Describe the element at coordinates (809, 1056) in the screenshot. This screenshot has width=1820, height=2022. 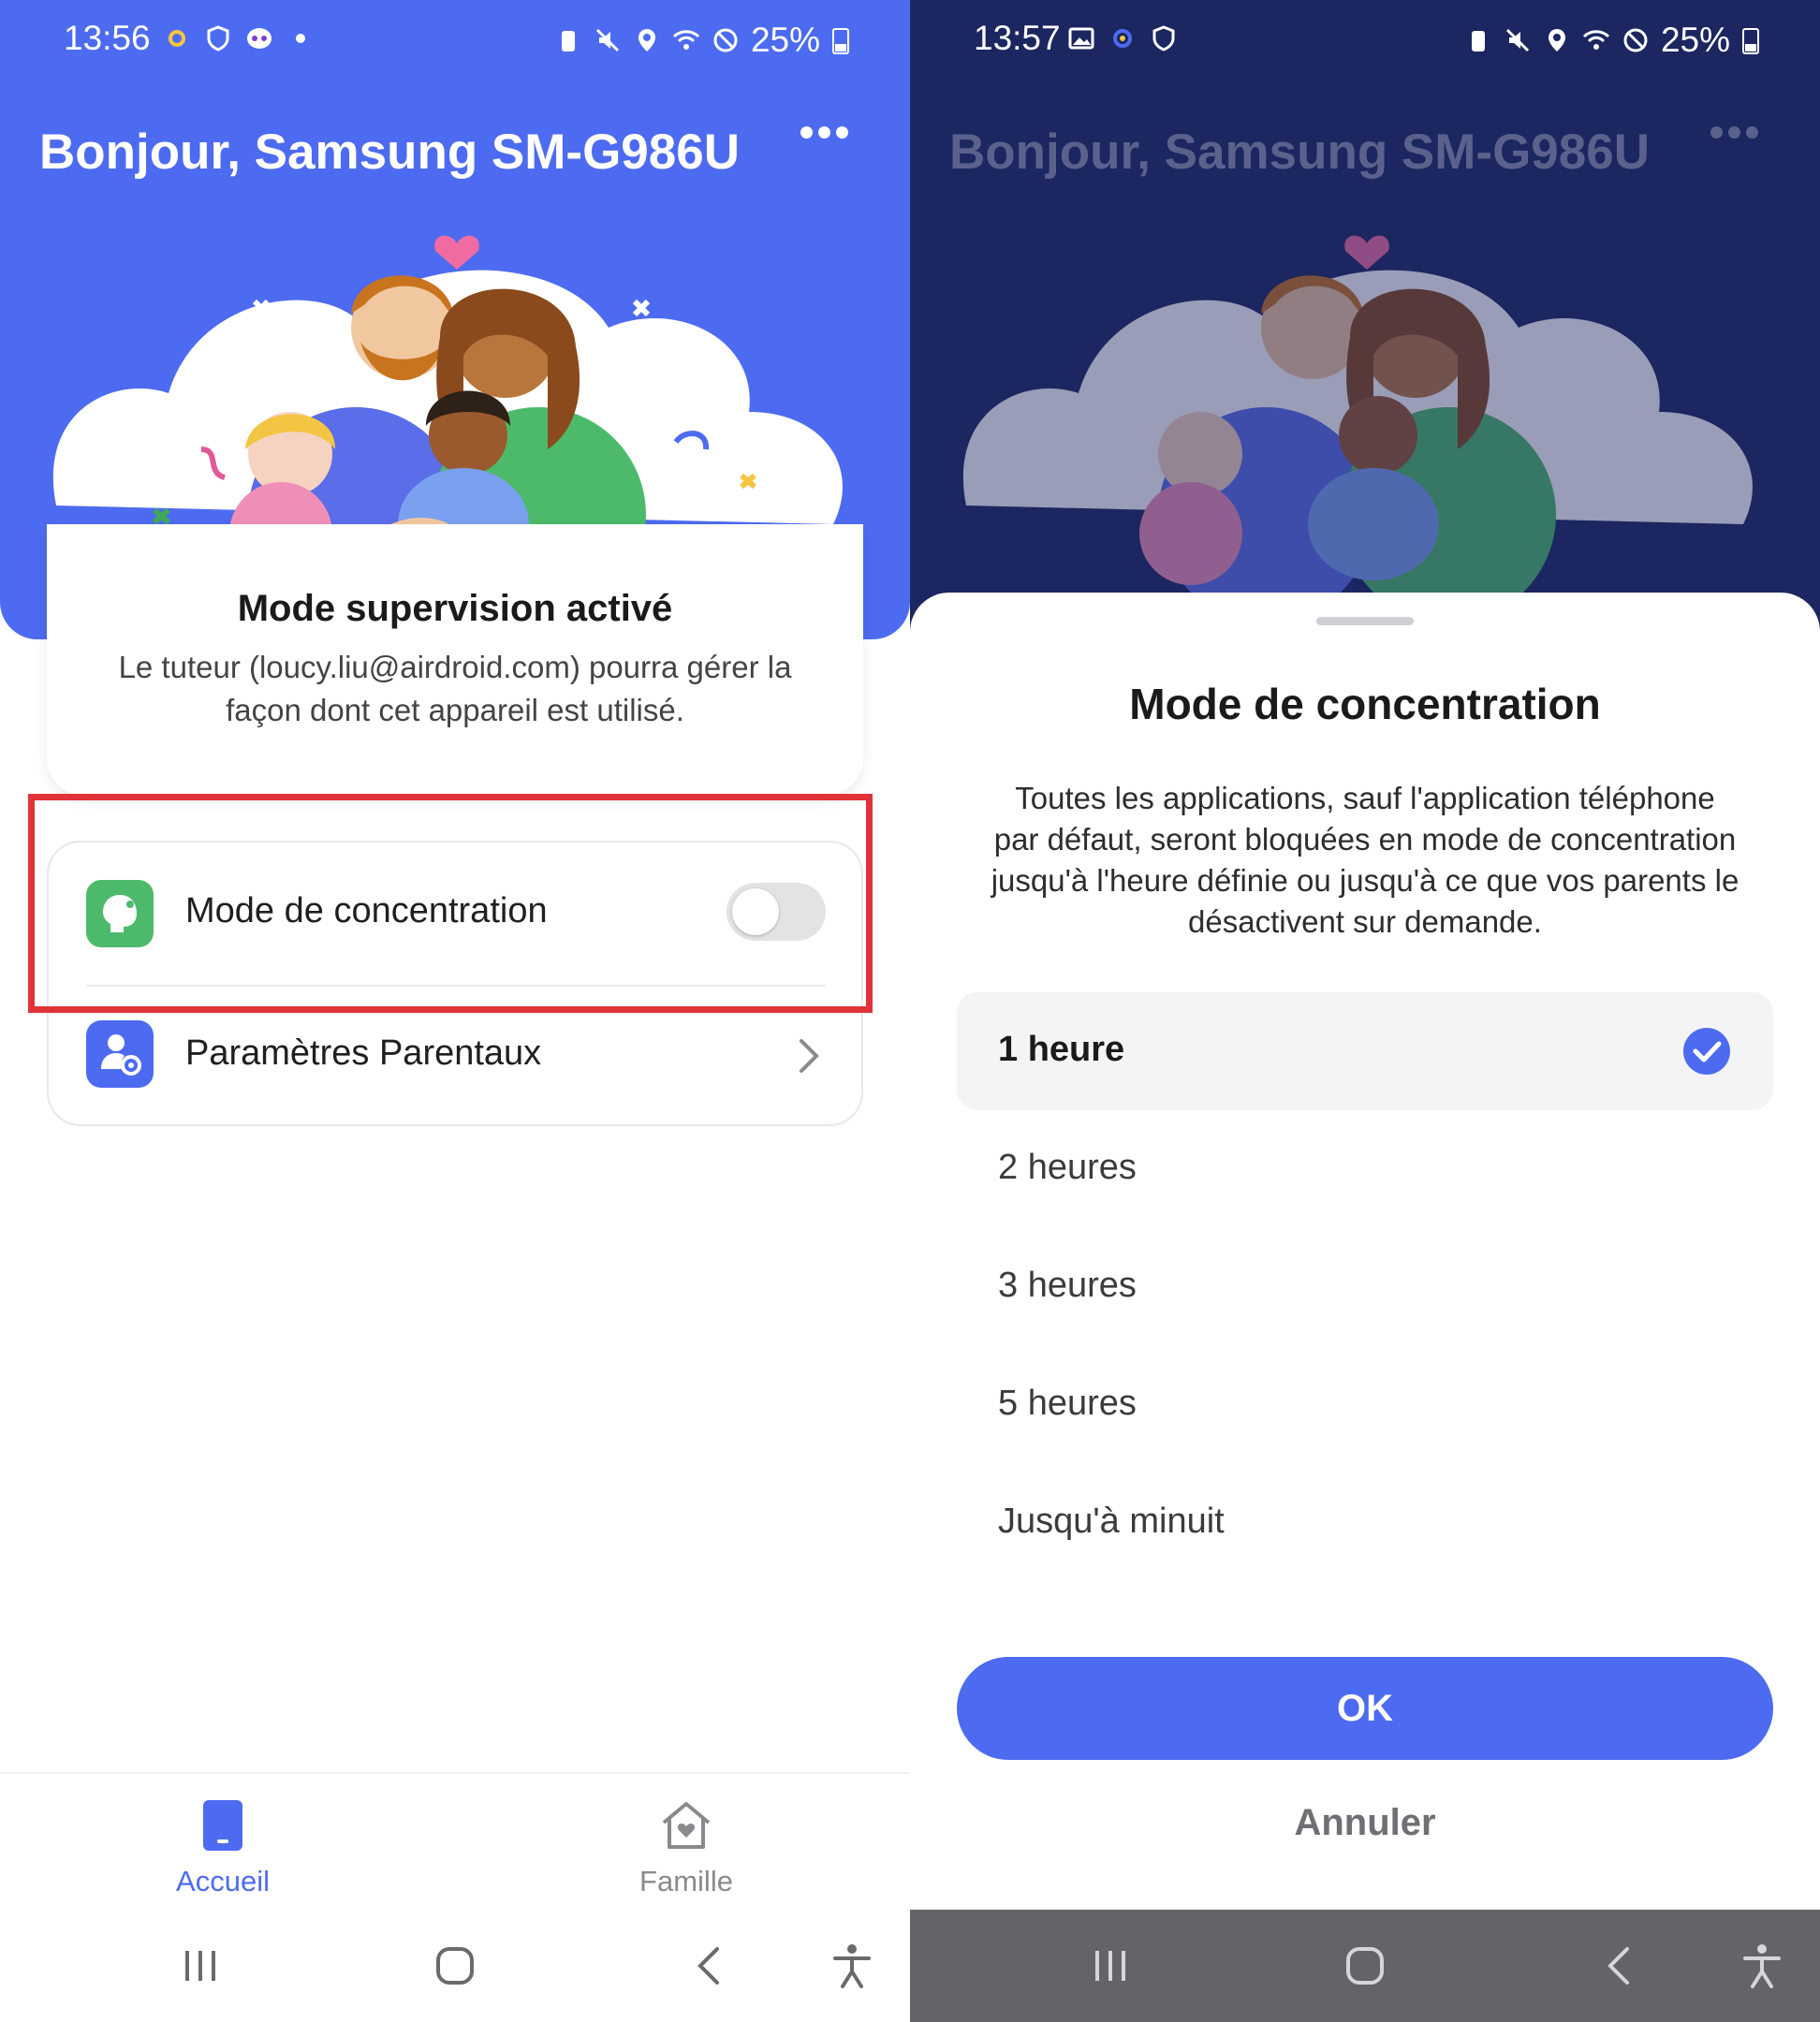
I see `chevron-right-icon` at that location.